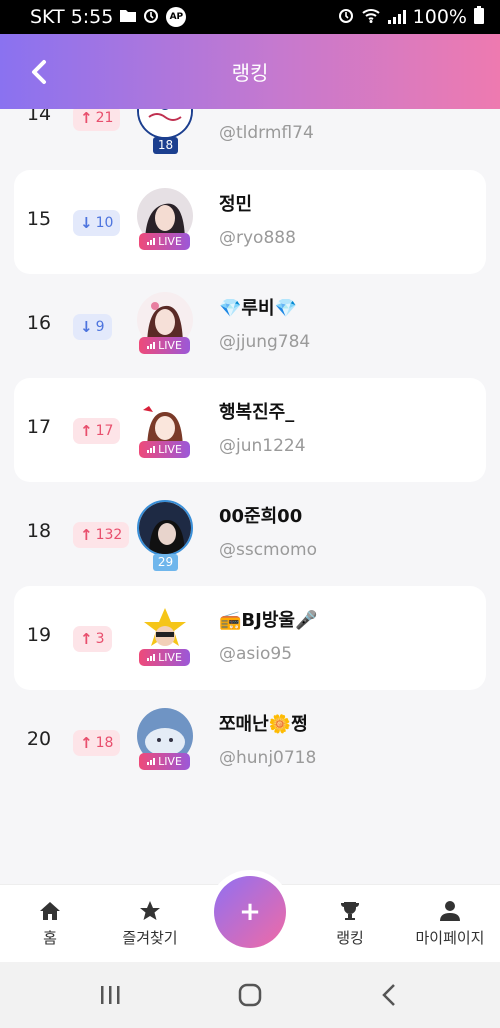 This screenshot has width=500, height=1028. What do you see at coordinates (236, 204) in the screenshot?
I see `user-name: 정민` at bounding box center [236, 204].